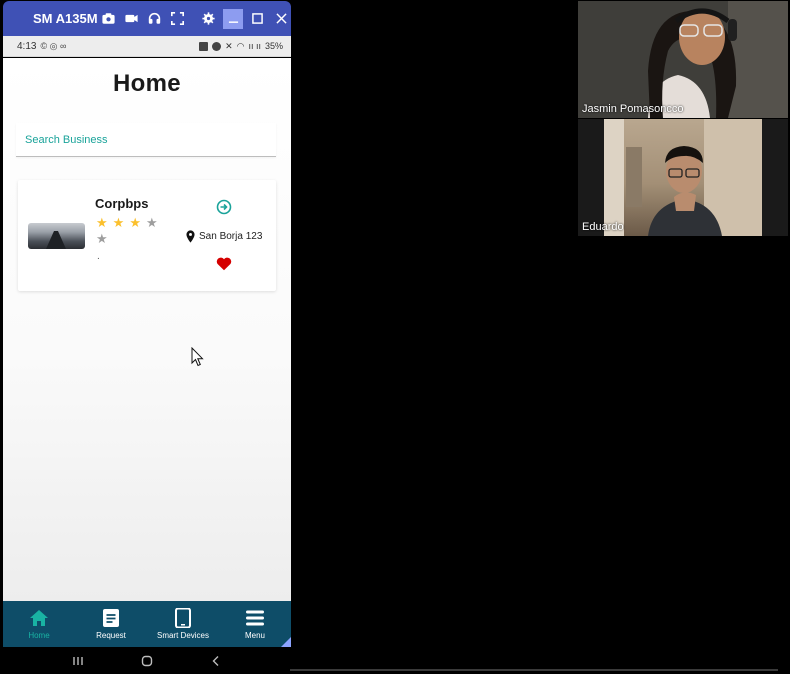 This screenshot has width=790, height=674. I want to click on document-icon, so click(111, 618).